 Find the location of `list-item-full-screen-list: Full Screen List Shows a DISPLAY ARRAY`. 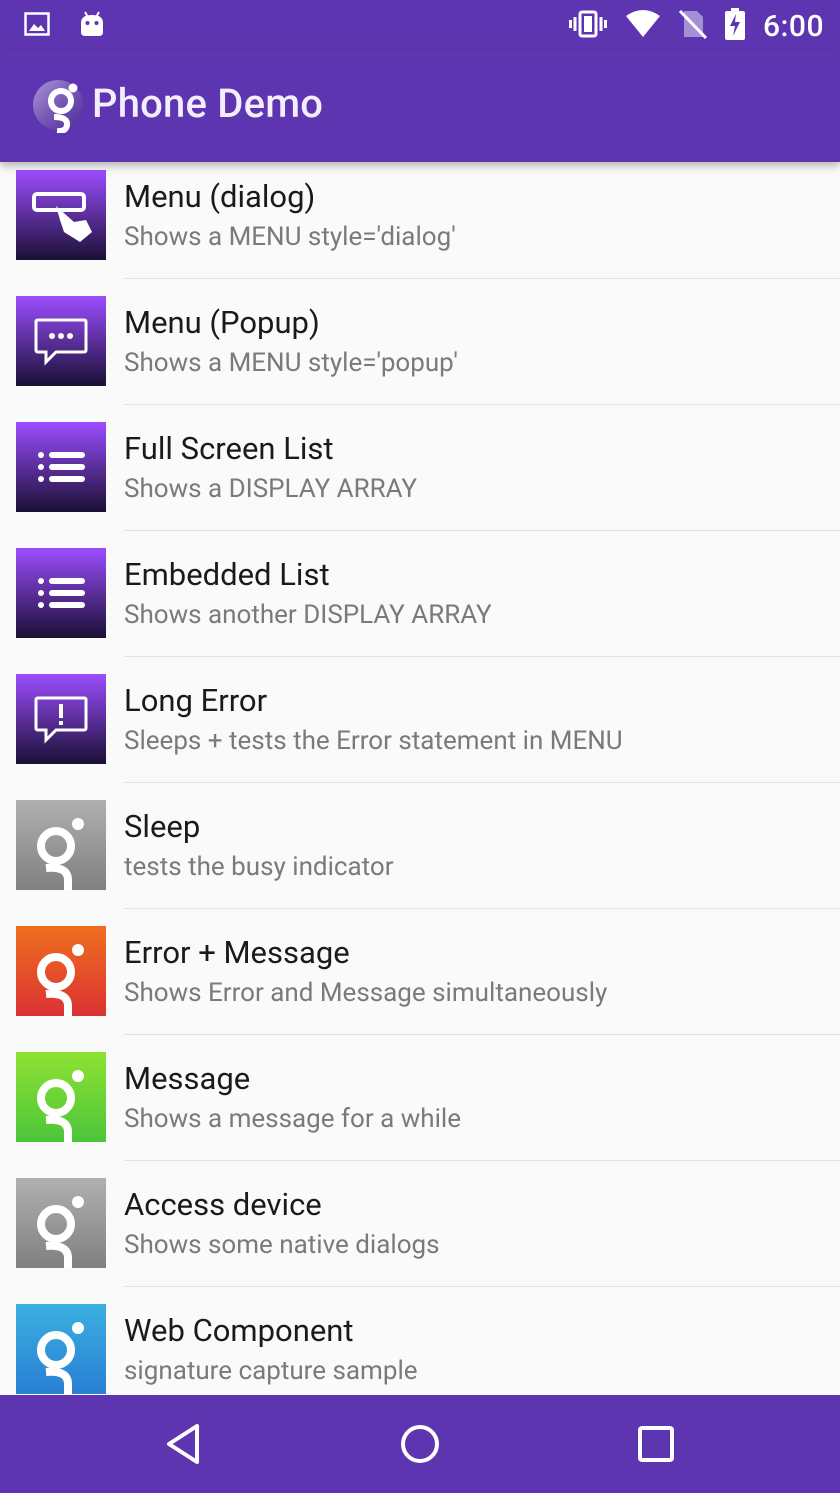

list-item-full-screen-list: Full Screen List Shows a DISPLAY ARRAY is located at coordinates (420, 477).